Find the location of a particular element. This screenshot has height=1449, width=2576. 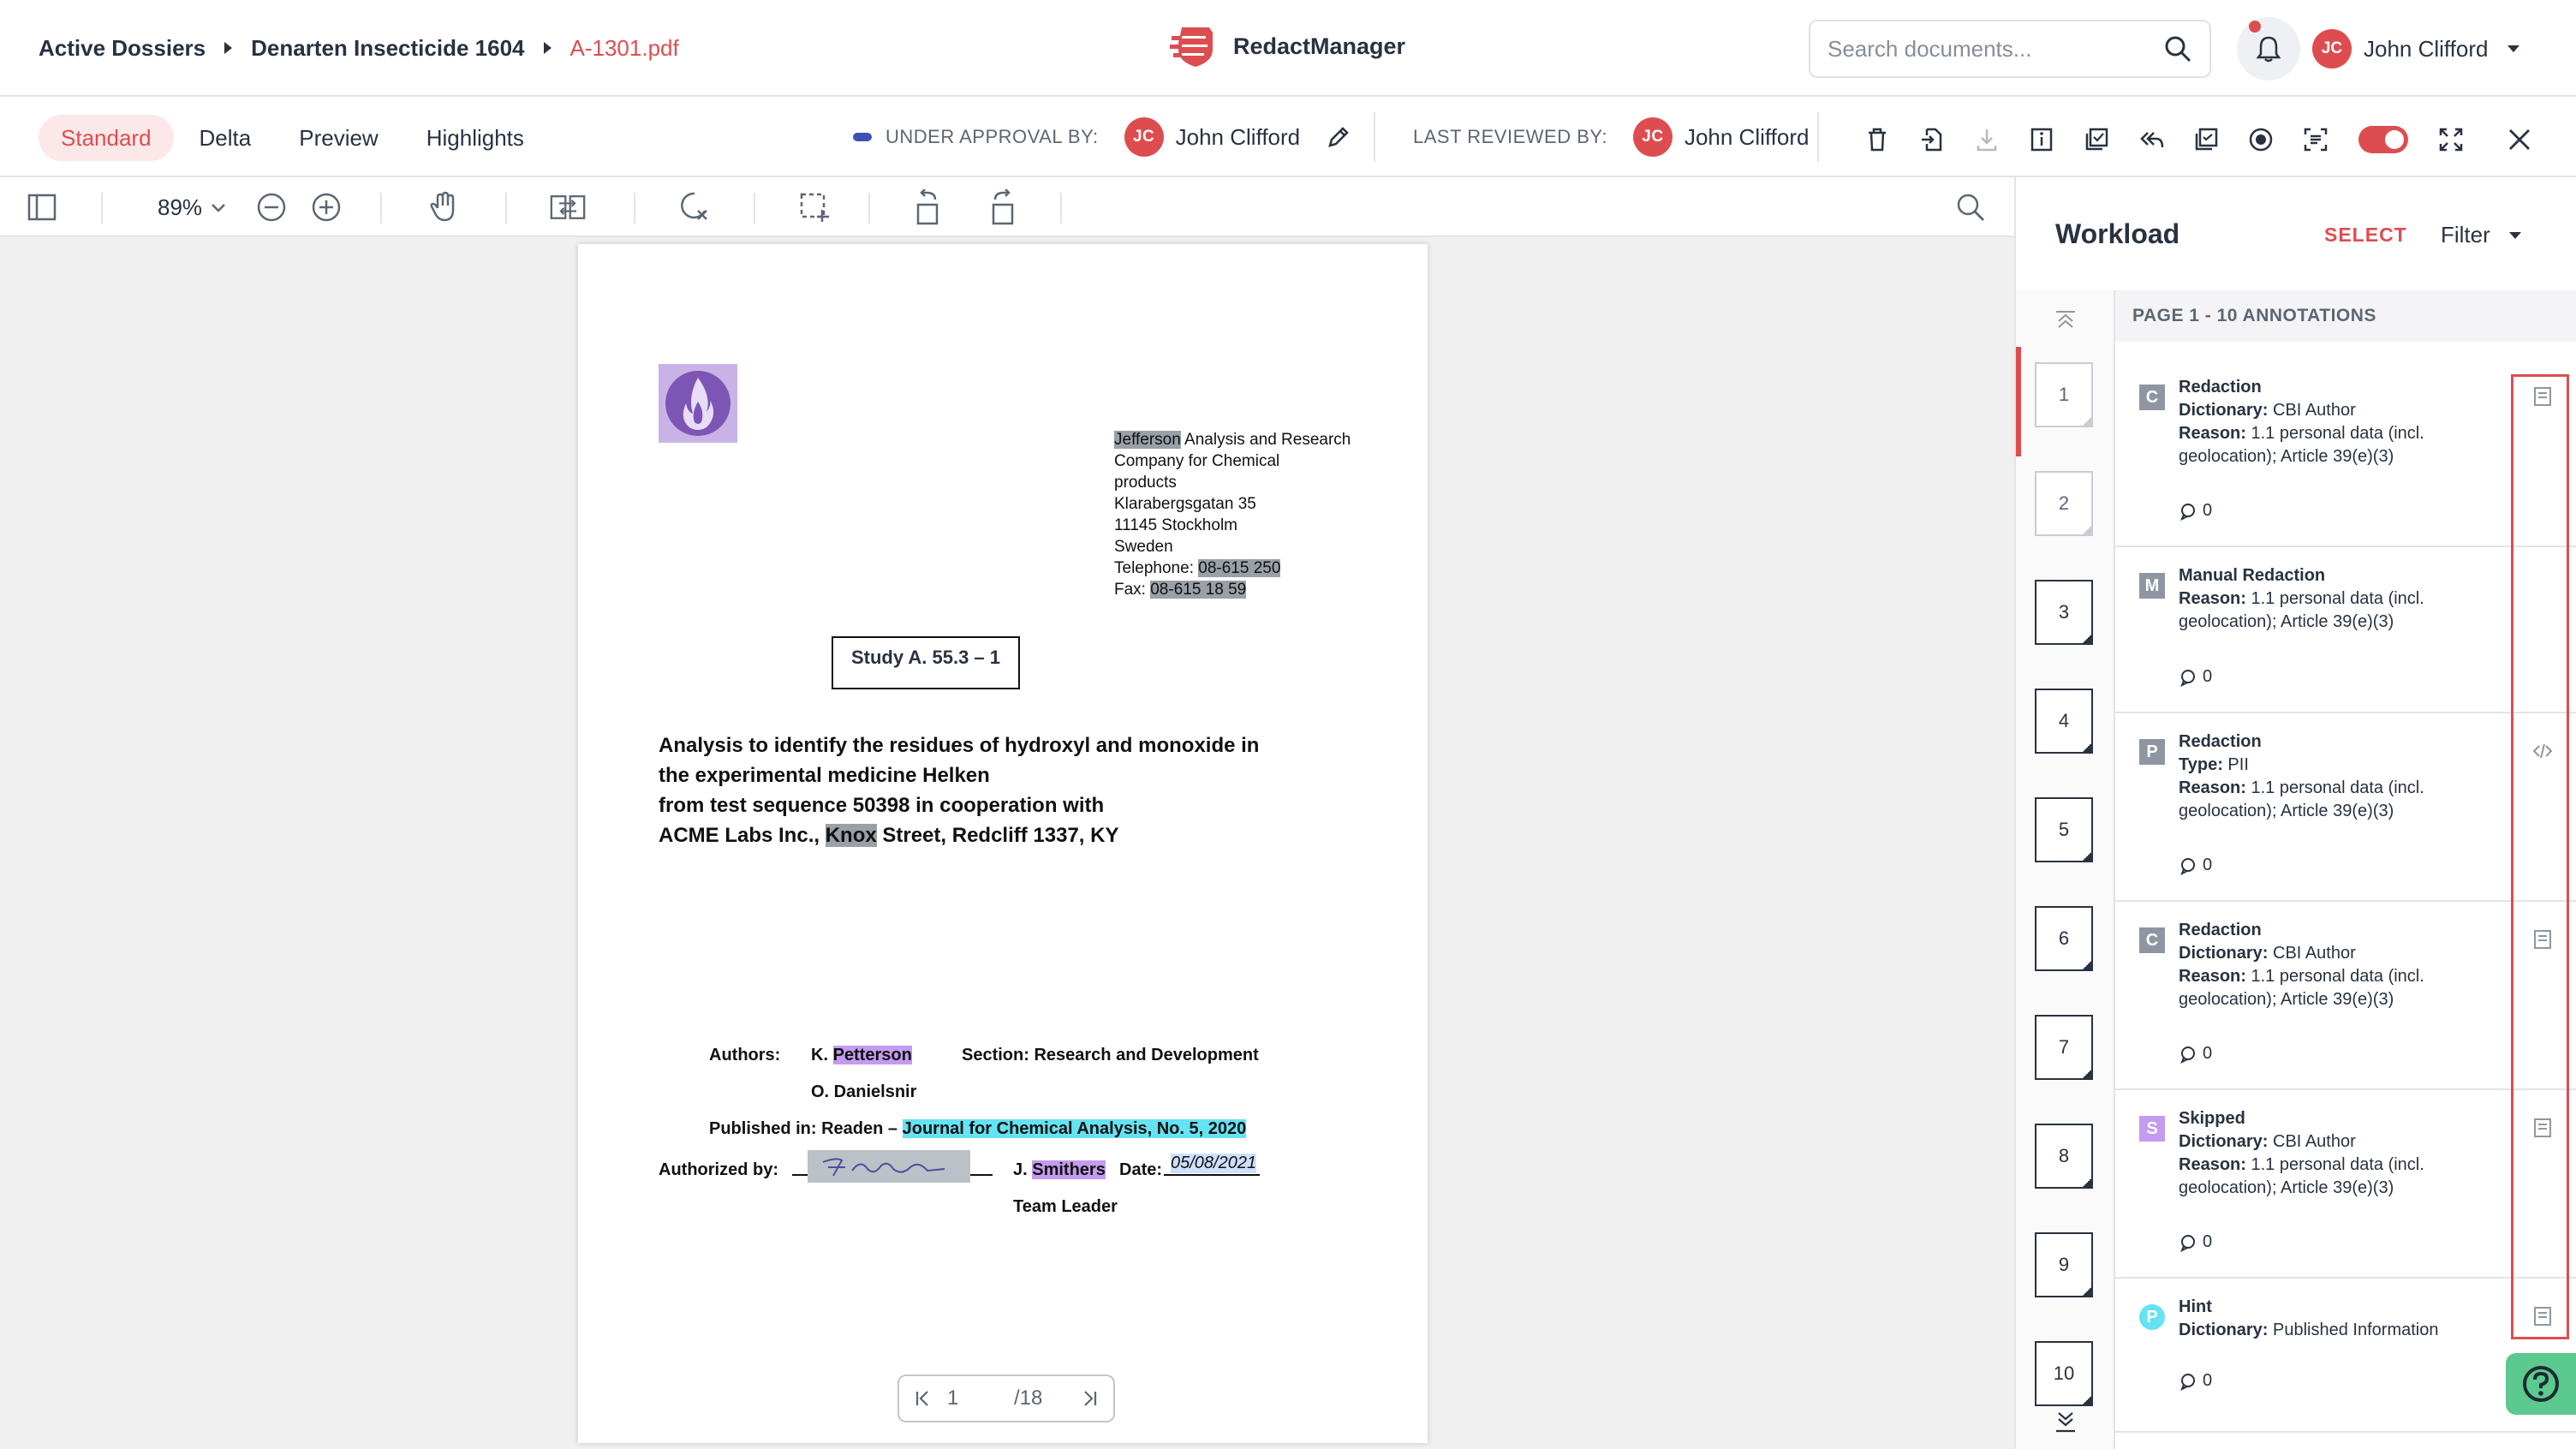

annotation-key: Reason: is located at coordinates (2212, 433).